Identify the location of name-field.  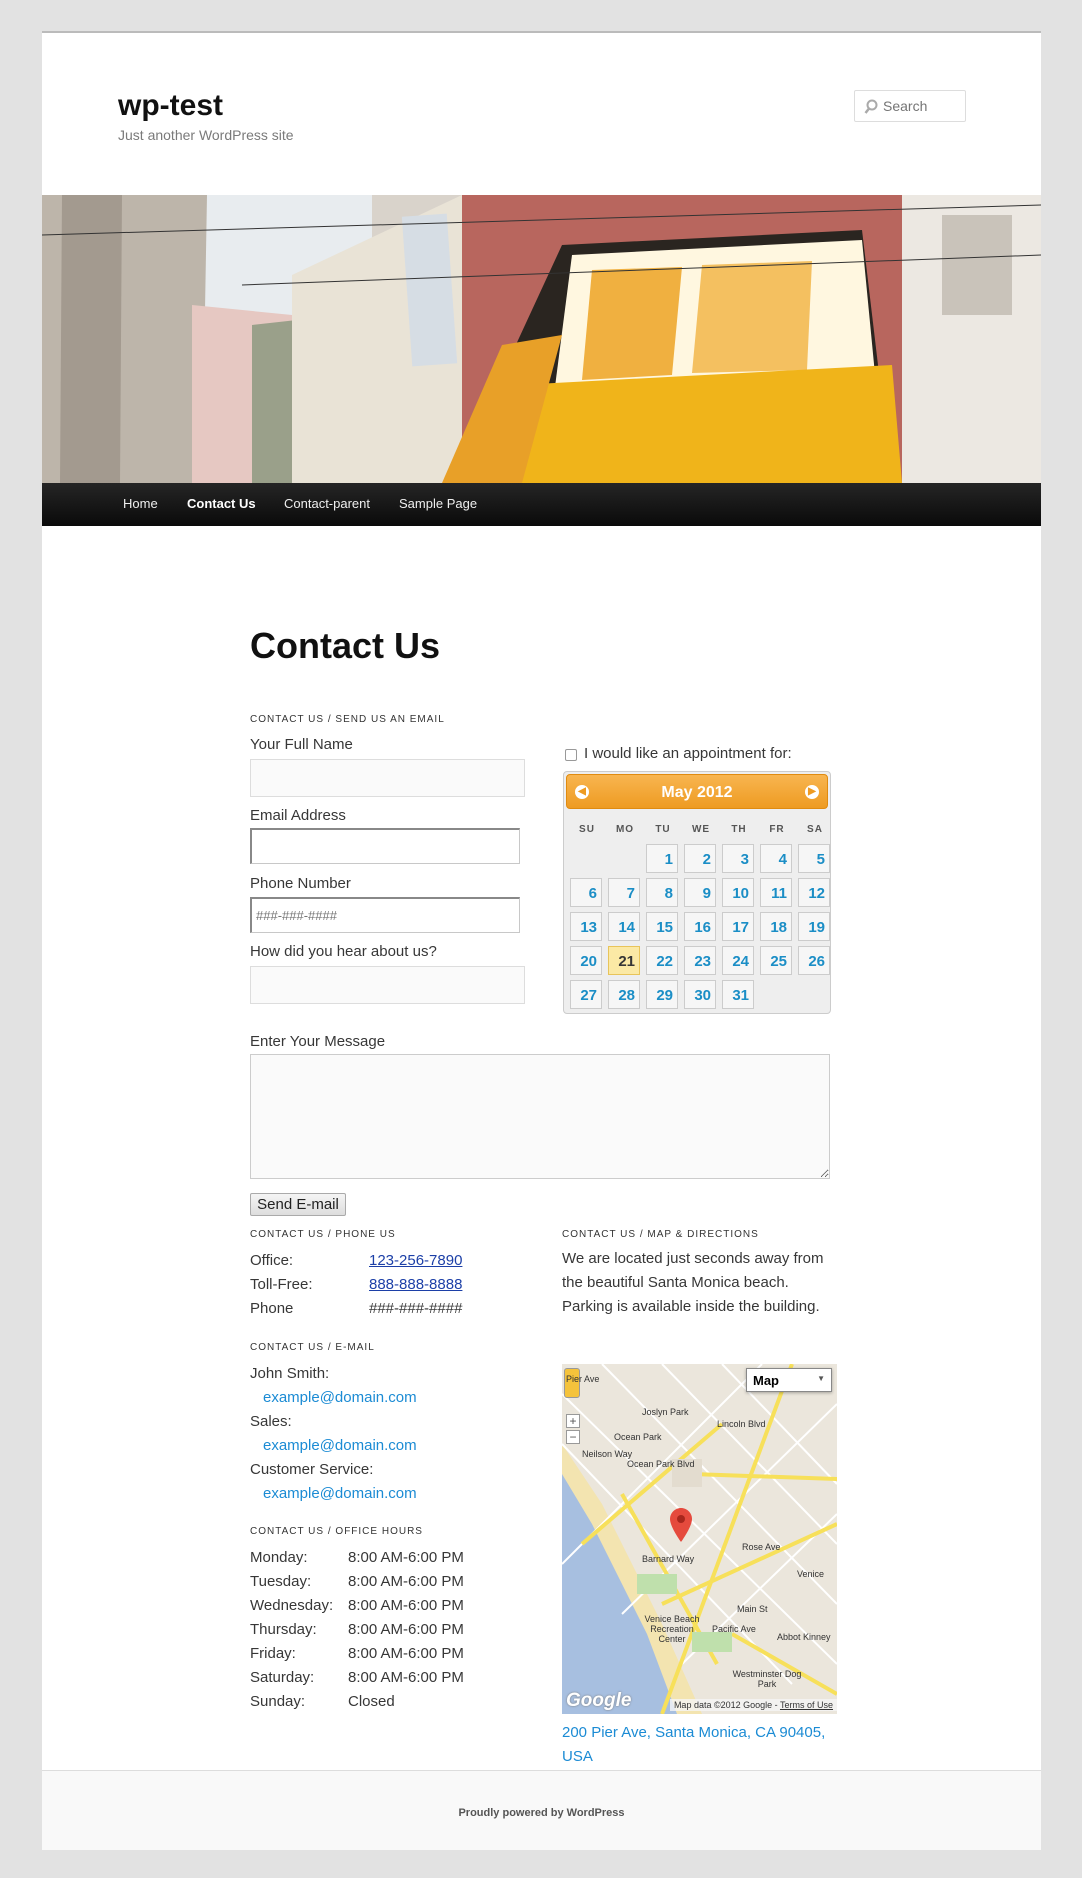
(387, 778).